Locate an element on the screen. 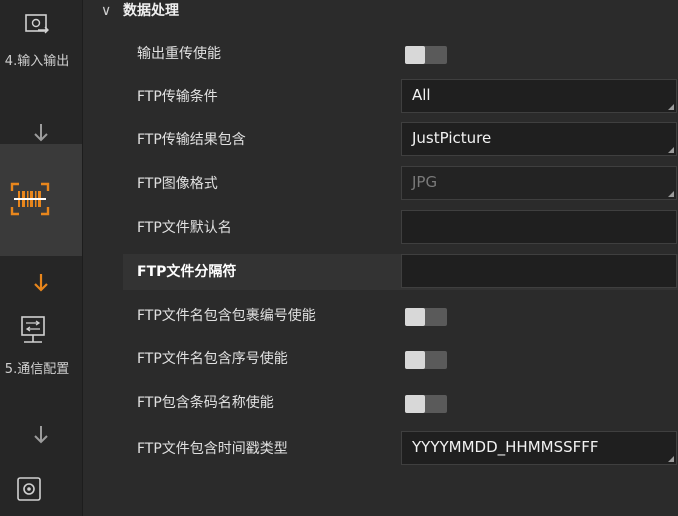 This screenshot has height=516, width=678. ftp-default-filename-input is located at coordinates (539, 227).